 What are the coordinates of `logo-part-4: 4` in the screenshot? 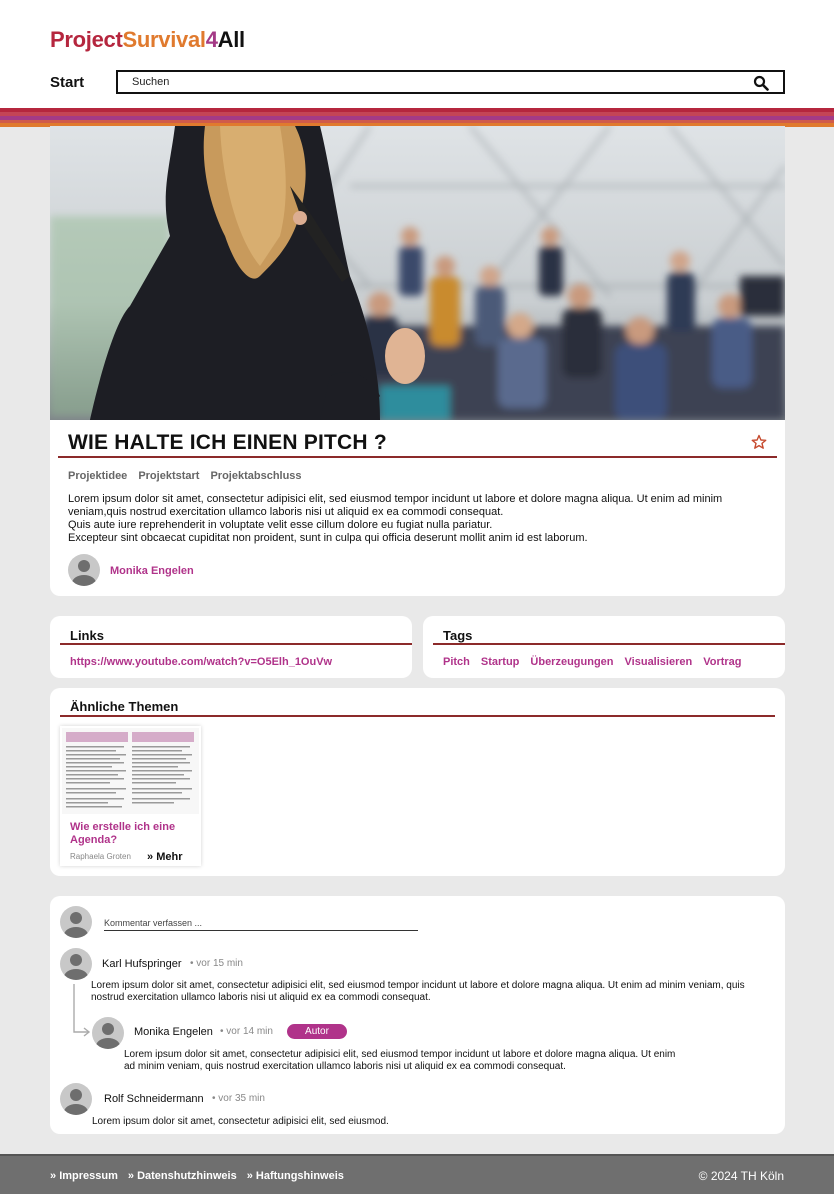 It's located at (211, 39).